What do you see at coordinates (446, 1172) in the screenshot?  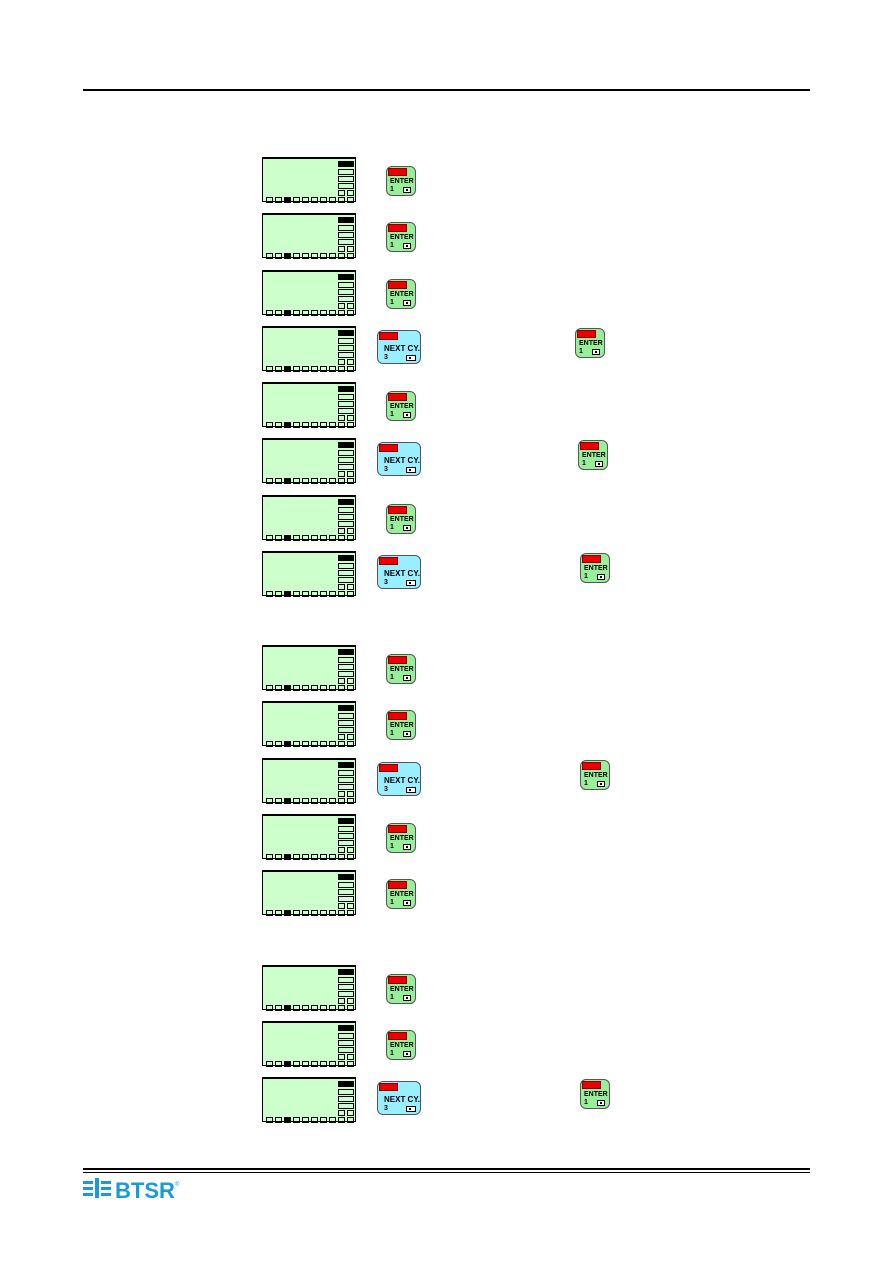 I see `footer-rule-thin` at bounding box center [446, 1172].